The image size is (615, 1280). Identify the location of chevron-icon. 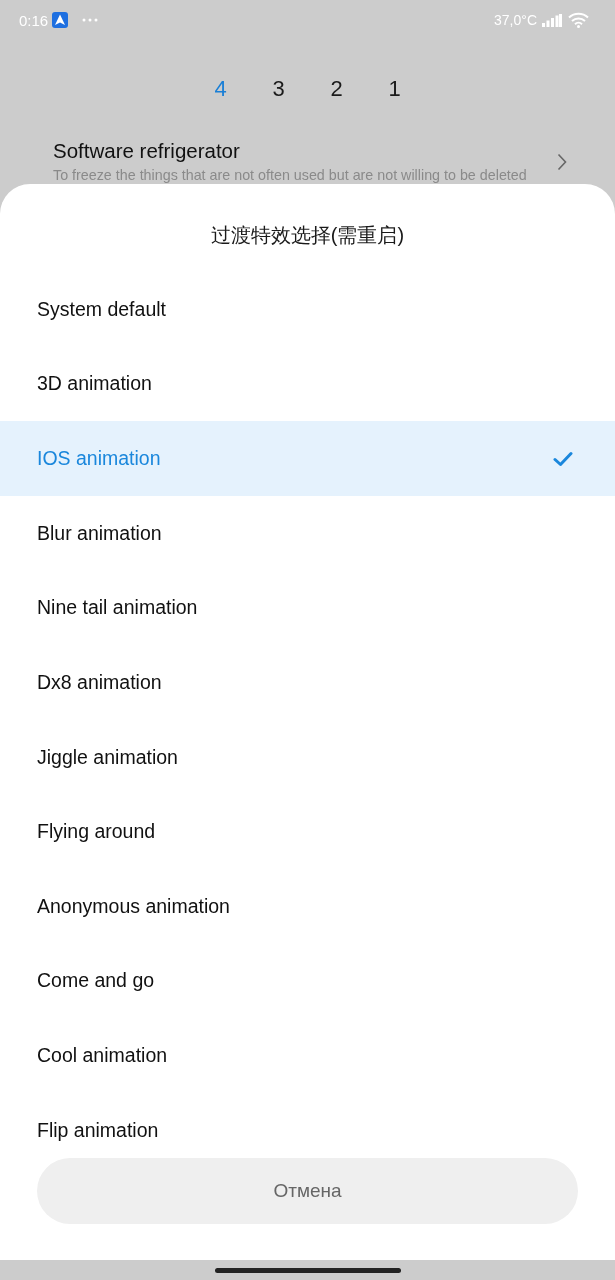
(562, 162).